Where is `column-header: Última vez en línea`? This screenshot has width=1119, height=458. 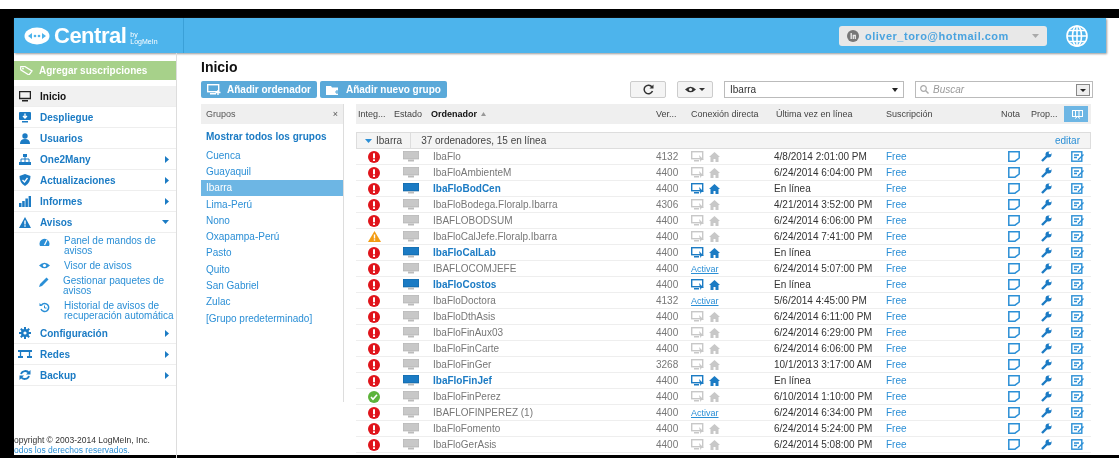
column-header: Última vez en línea is located at coordinates (829, 114).